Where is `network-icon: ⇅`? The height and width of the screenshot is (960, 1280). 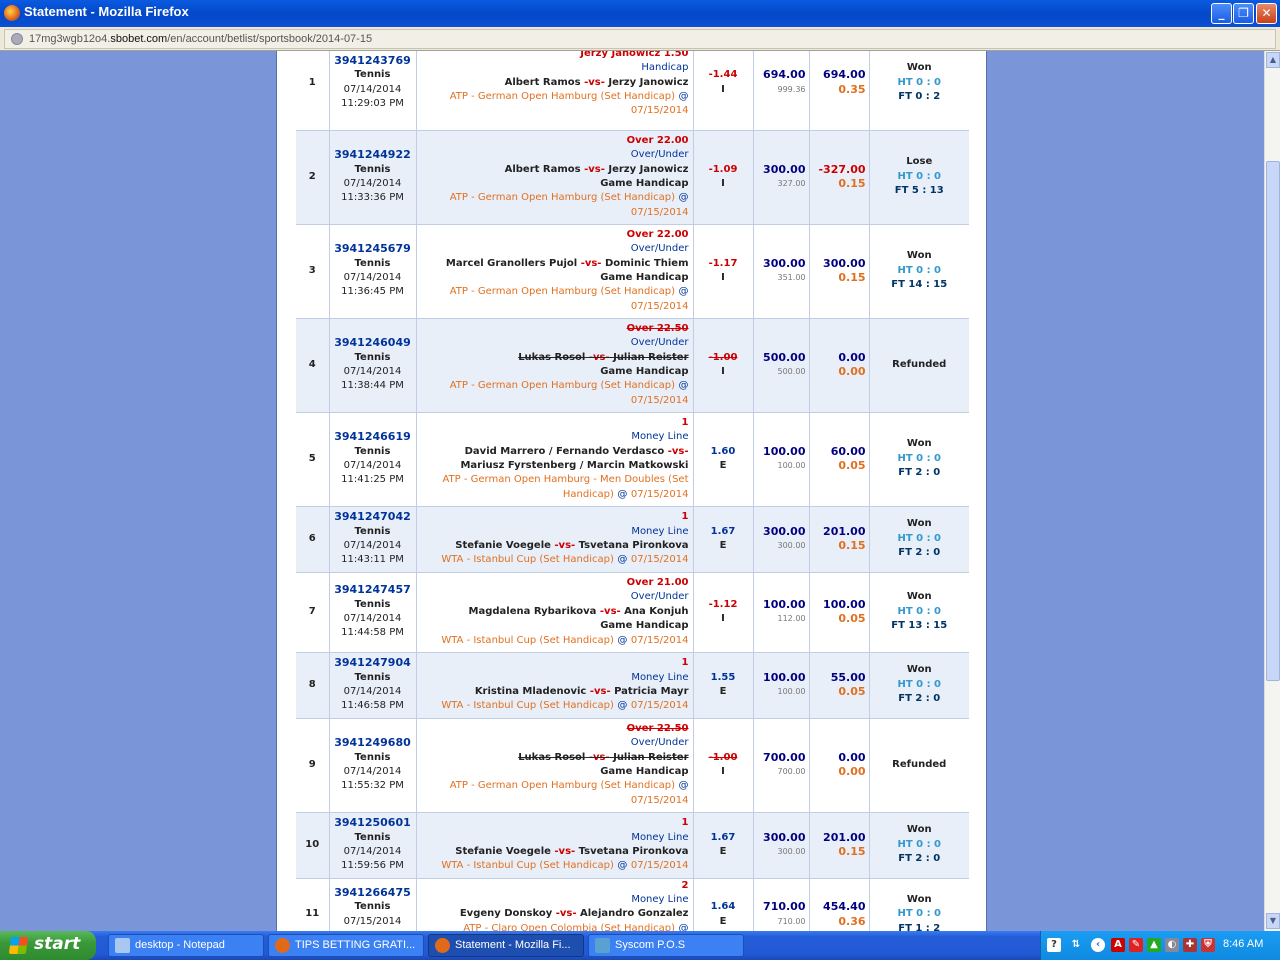
network-icon: ⇅ is located at coordinates (1076, 945).